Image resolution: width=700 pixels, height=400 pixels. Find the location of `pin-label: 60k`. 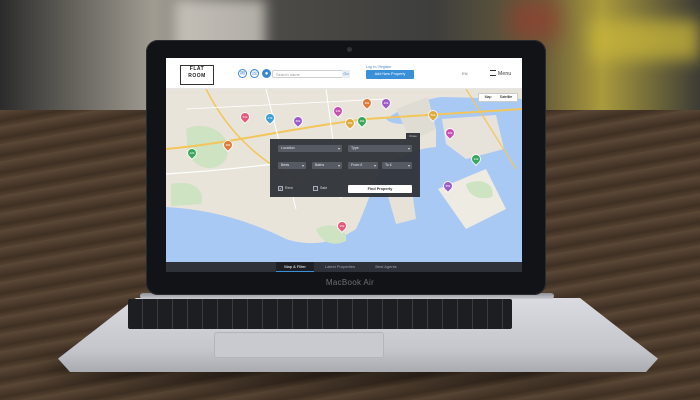

pin-label: 60k is located at coordinates (298, 121).